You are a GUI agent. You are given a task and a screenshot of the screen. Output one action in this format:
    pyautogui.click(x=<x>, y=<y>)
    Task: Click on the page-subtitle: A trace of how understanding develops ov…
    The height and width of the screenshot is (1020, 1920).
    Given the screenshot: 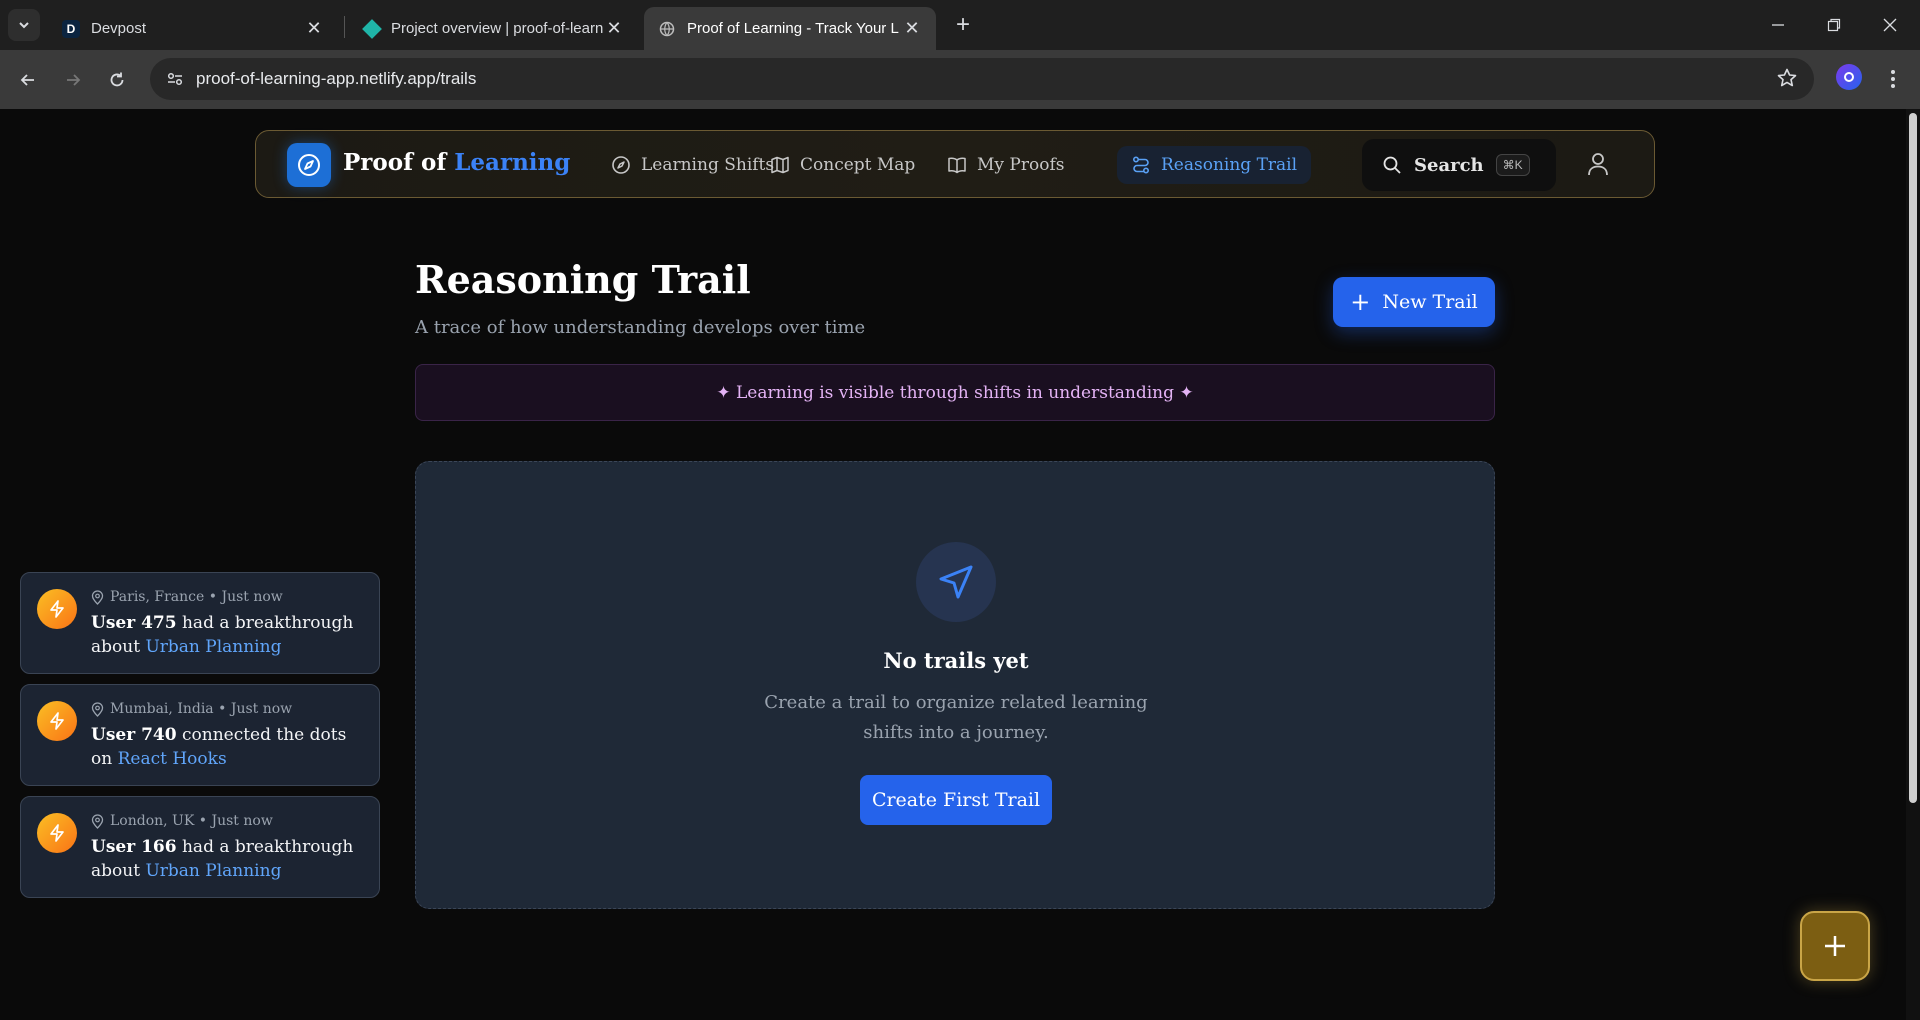 What is the action you would take?
    pyautogui.click(x=640, y=327)
    